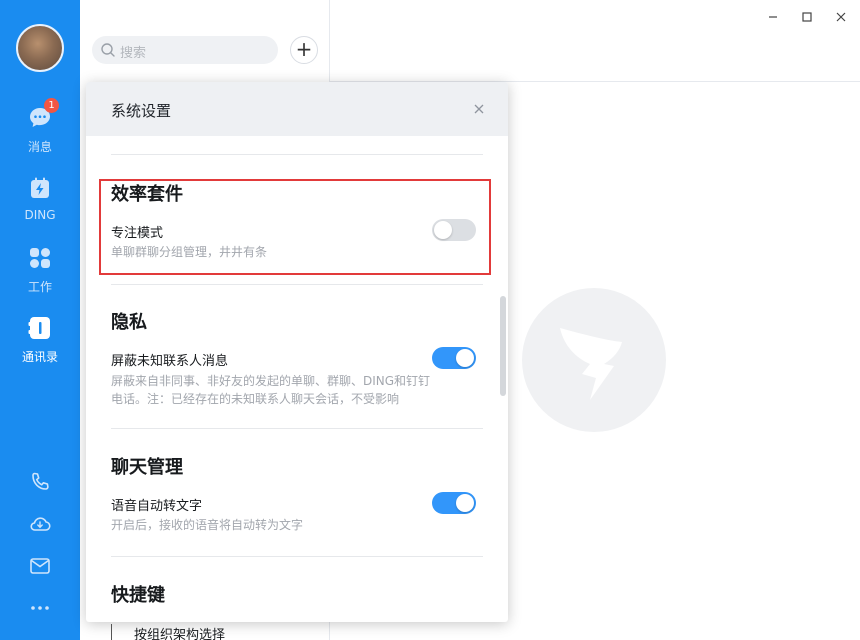 The height and width of the screenshot is (640, 860). Describe the element at coordinates (40, 482) in the screenshot. I see `phone-icon` at that location.